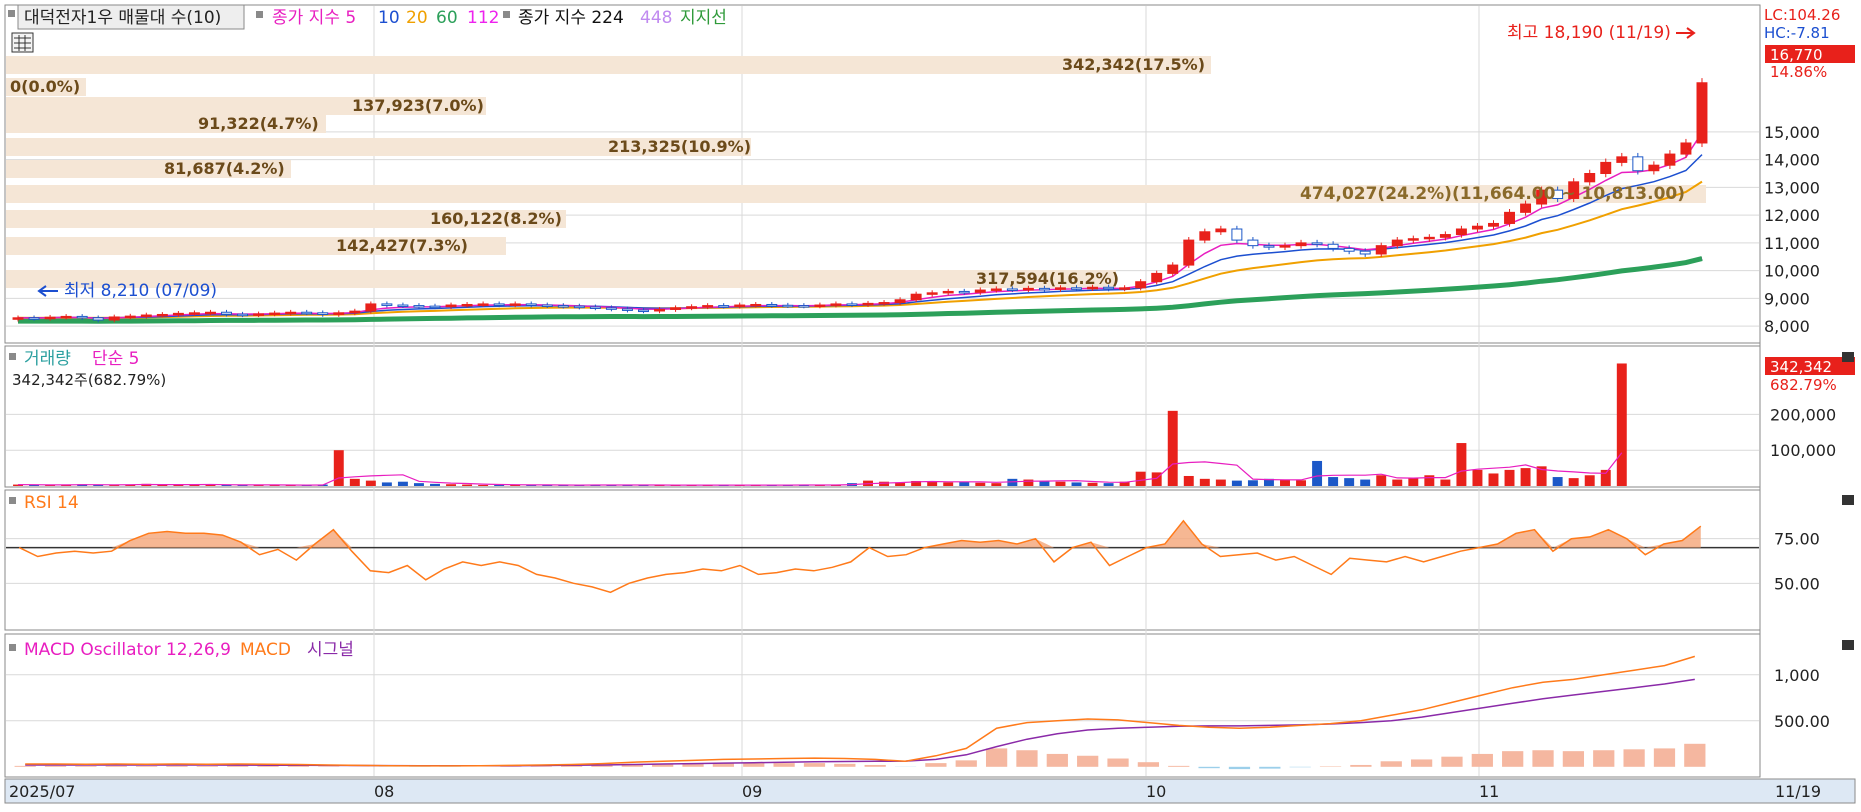  I want to click on volume-tick-label: 100,000, so click(1803, 450).